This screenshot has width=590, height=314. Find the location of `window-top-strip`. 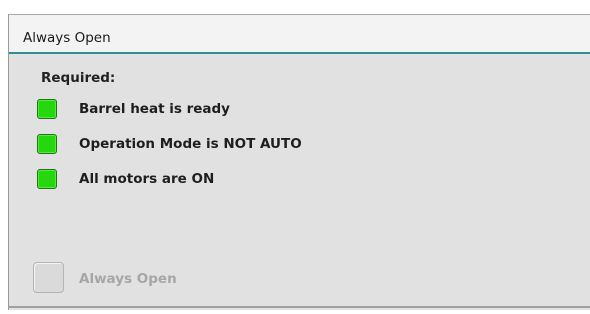

window-top-strip is located at coordinates (295, 7).